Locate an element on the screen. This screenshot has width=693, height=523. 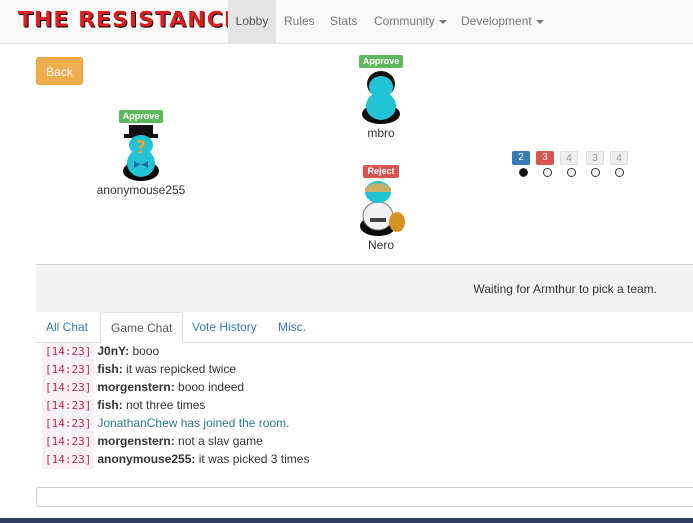
nav-community-label: Community is located at coordinates (404, 21).